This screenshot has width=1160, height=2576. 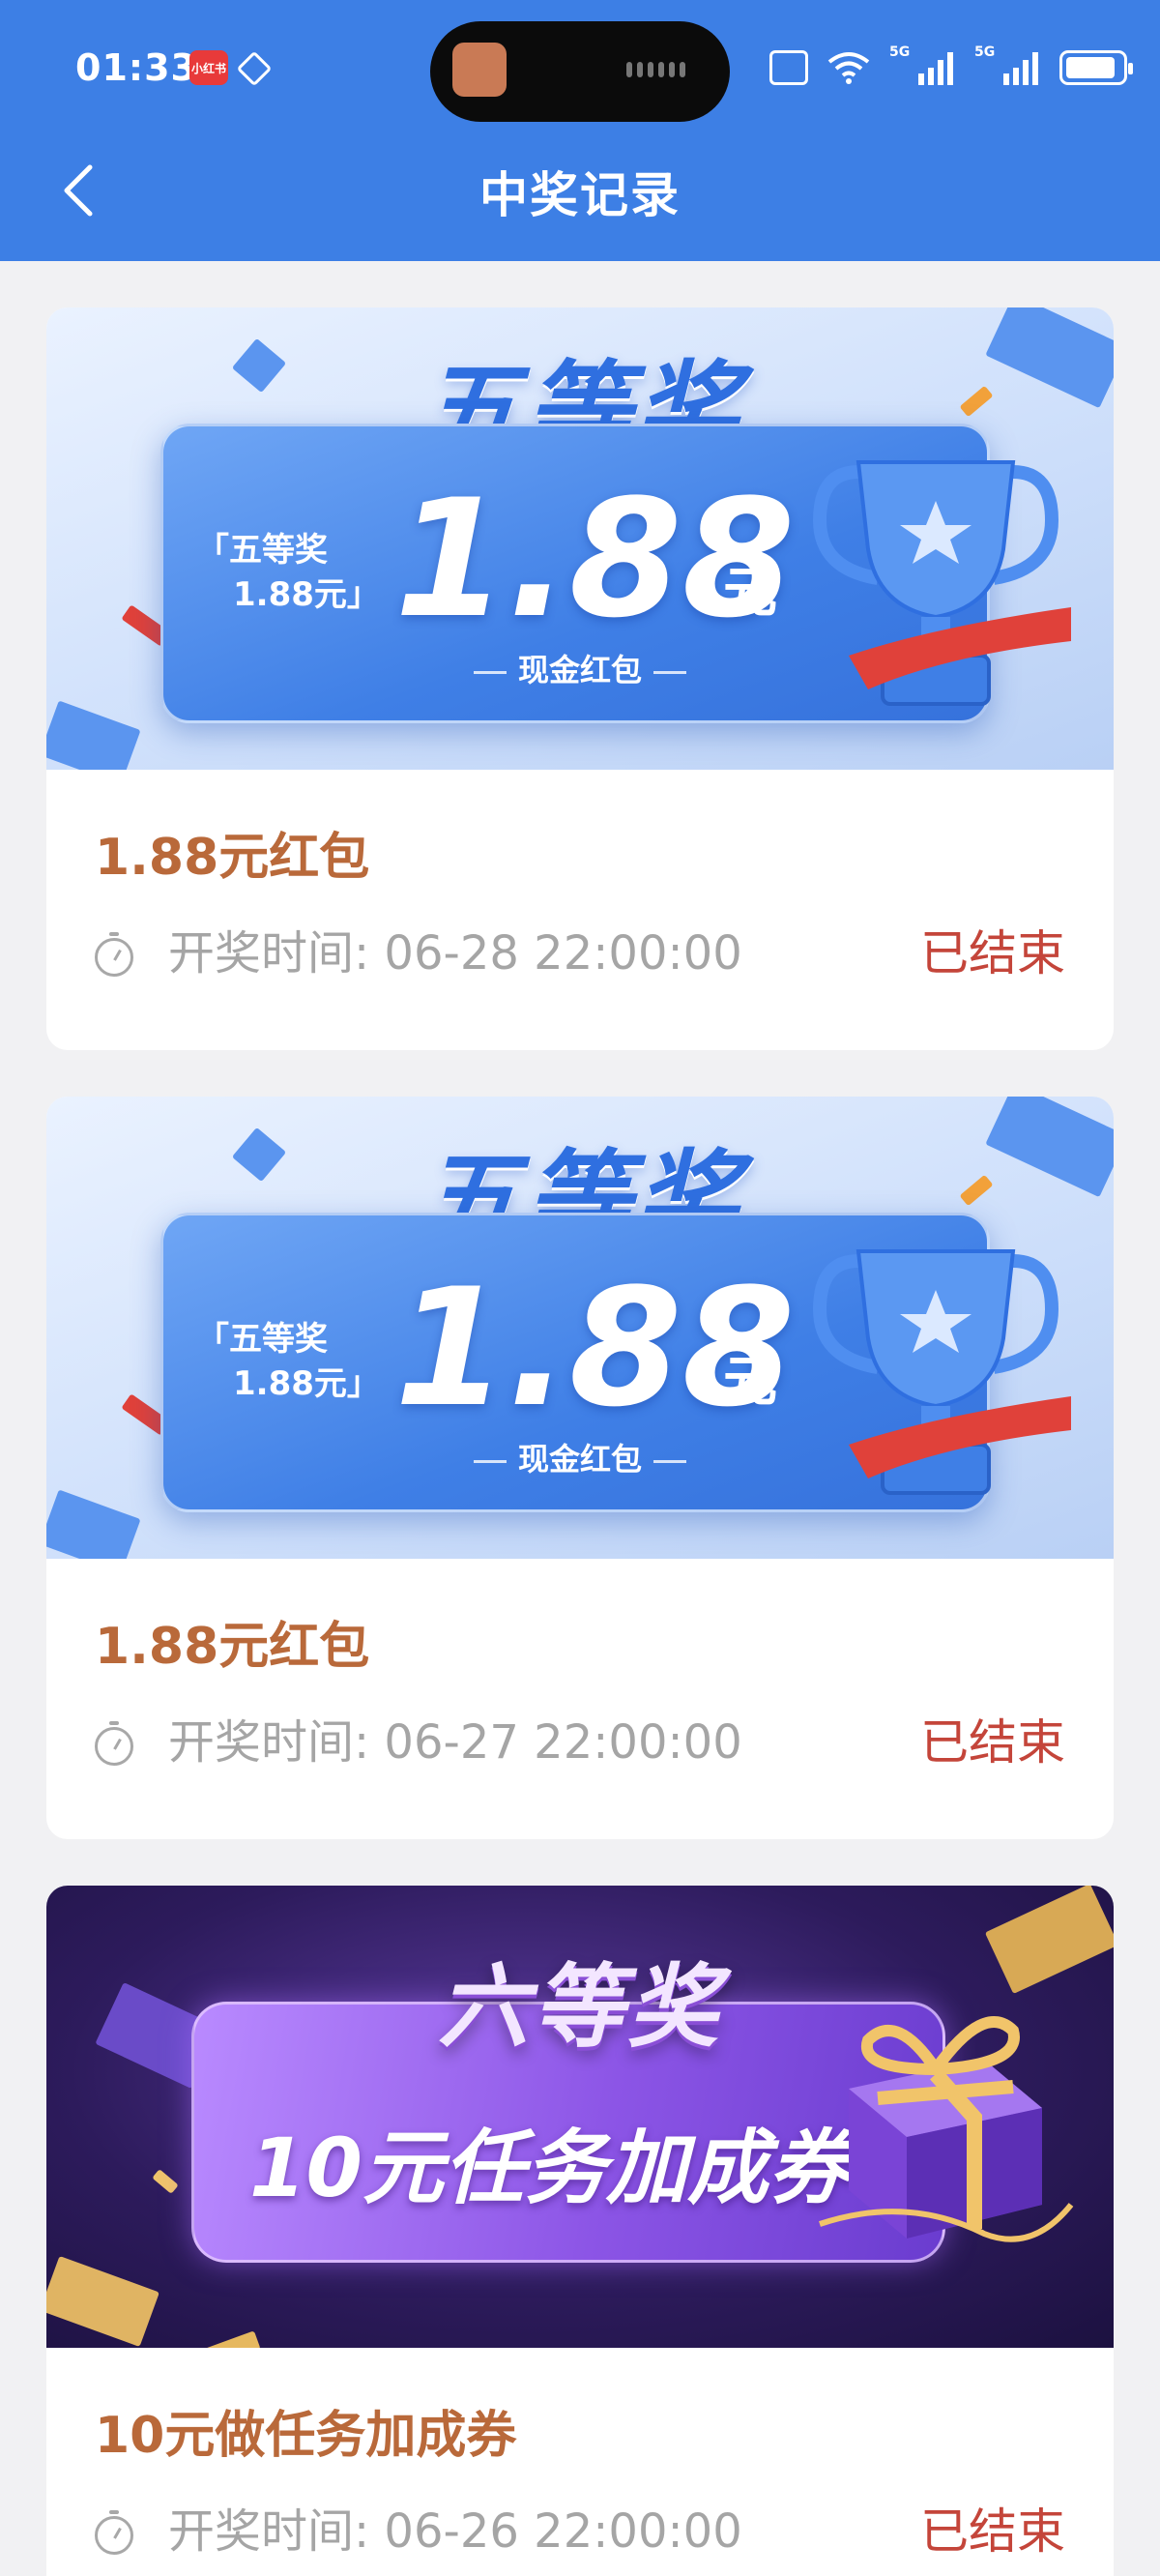 What do you see at coordinates (580, 72) in the screenshot?
I see `status-bar: 01:33 小红书 5G 5G` at bounding box center [580, 72].